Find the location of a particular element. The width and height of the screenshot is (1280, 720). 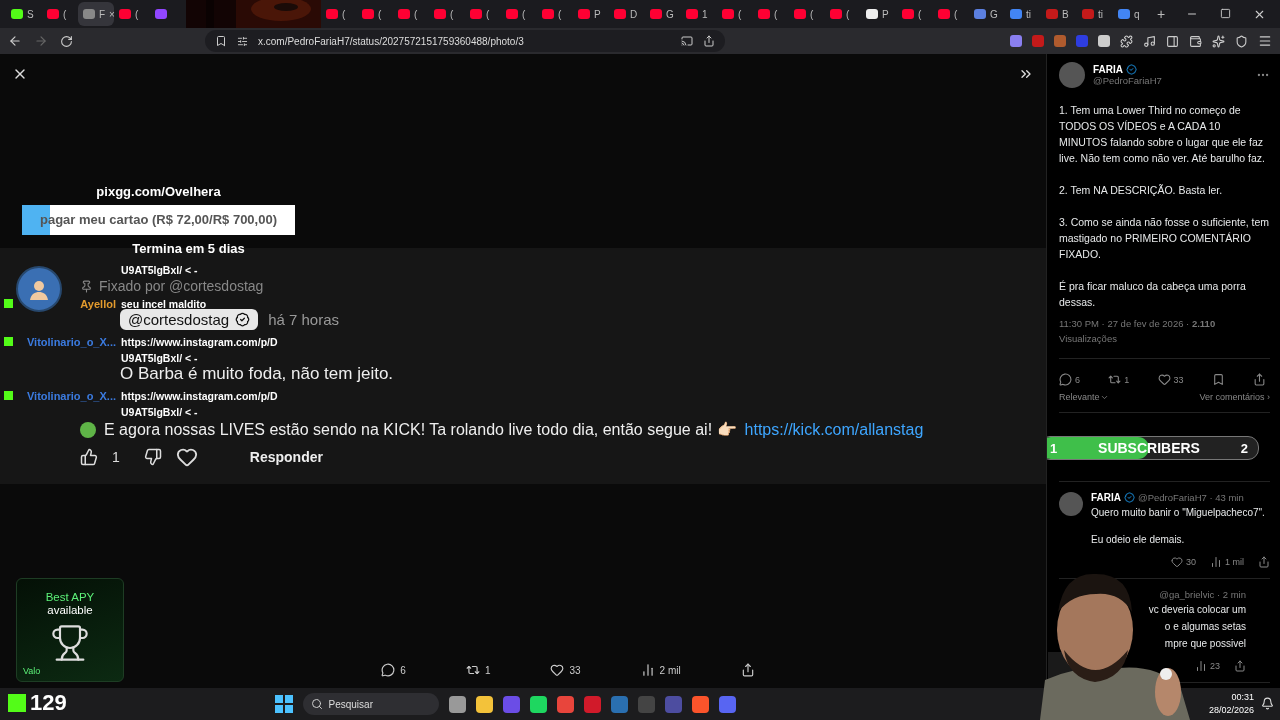

tweet-action: 6 is located at coordinates (1069, 379).